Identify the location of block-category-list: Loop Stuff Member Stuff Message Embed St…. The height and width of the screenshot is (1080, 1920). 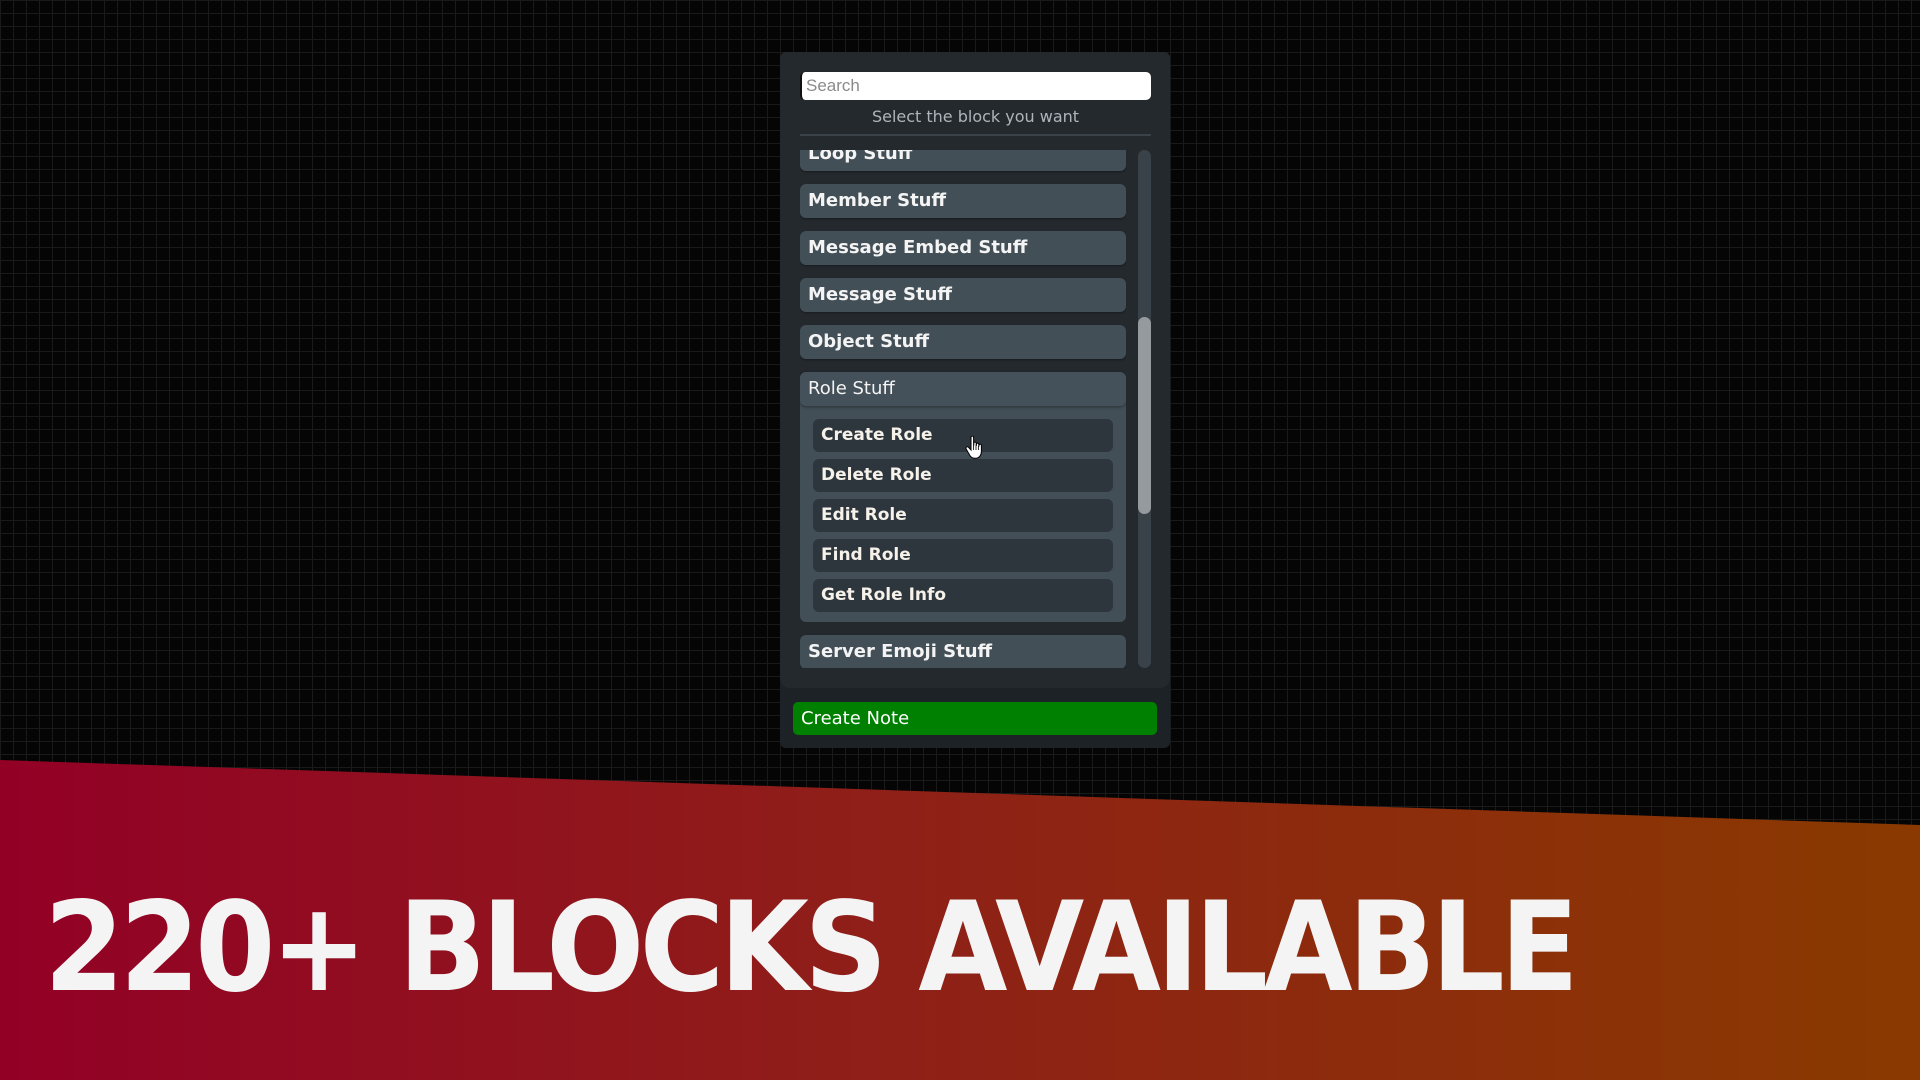
(963, 409).